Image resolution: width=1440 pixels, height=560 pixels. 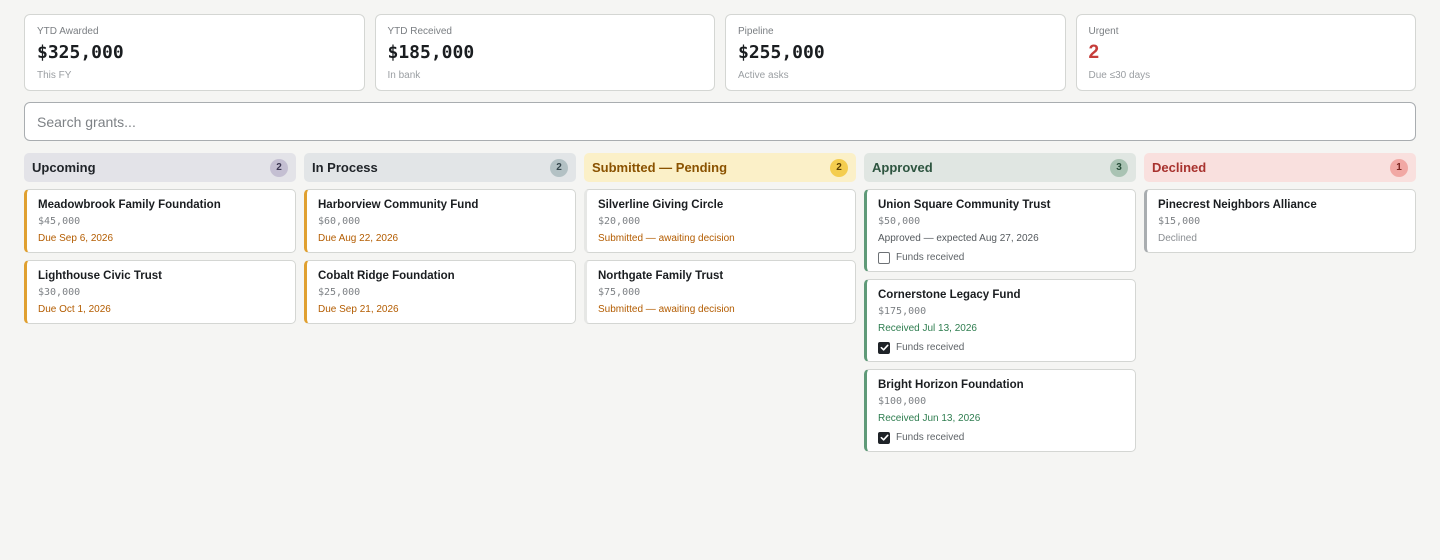 What do you see at coordinates (619, 292) in the screenshot?
I see `grant-amount: $75,000` at bounding box center [619, 292].